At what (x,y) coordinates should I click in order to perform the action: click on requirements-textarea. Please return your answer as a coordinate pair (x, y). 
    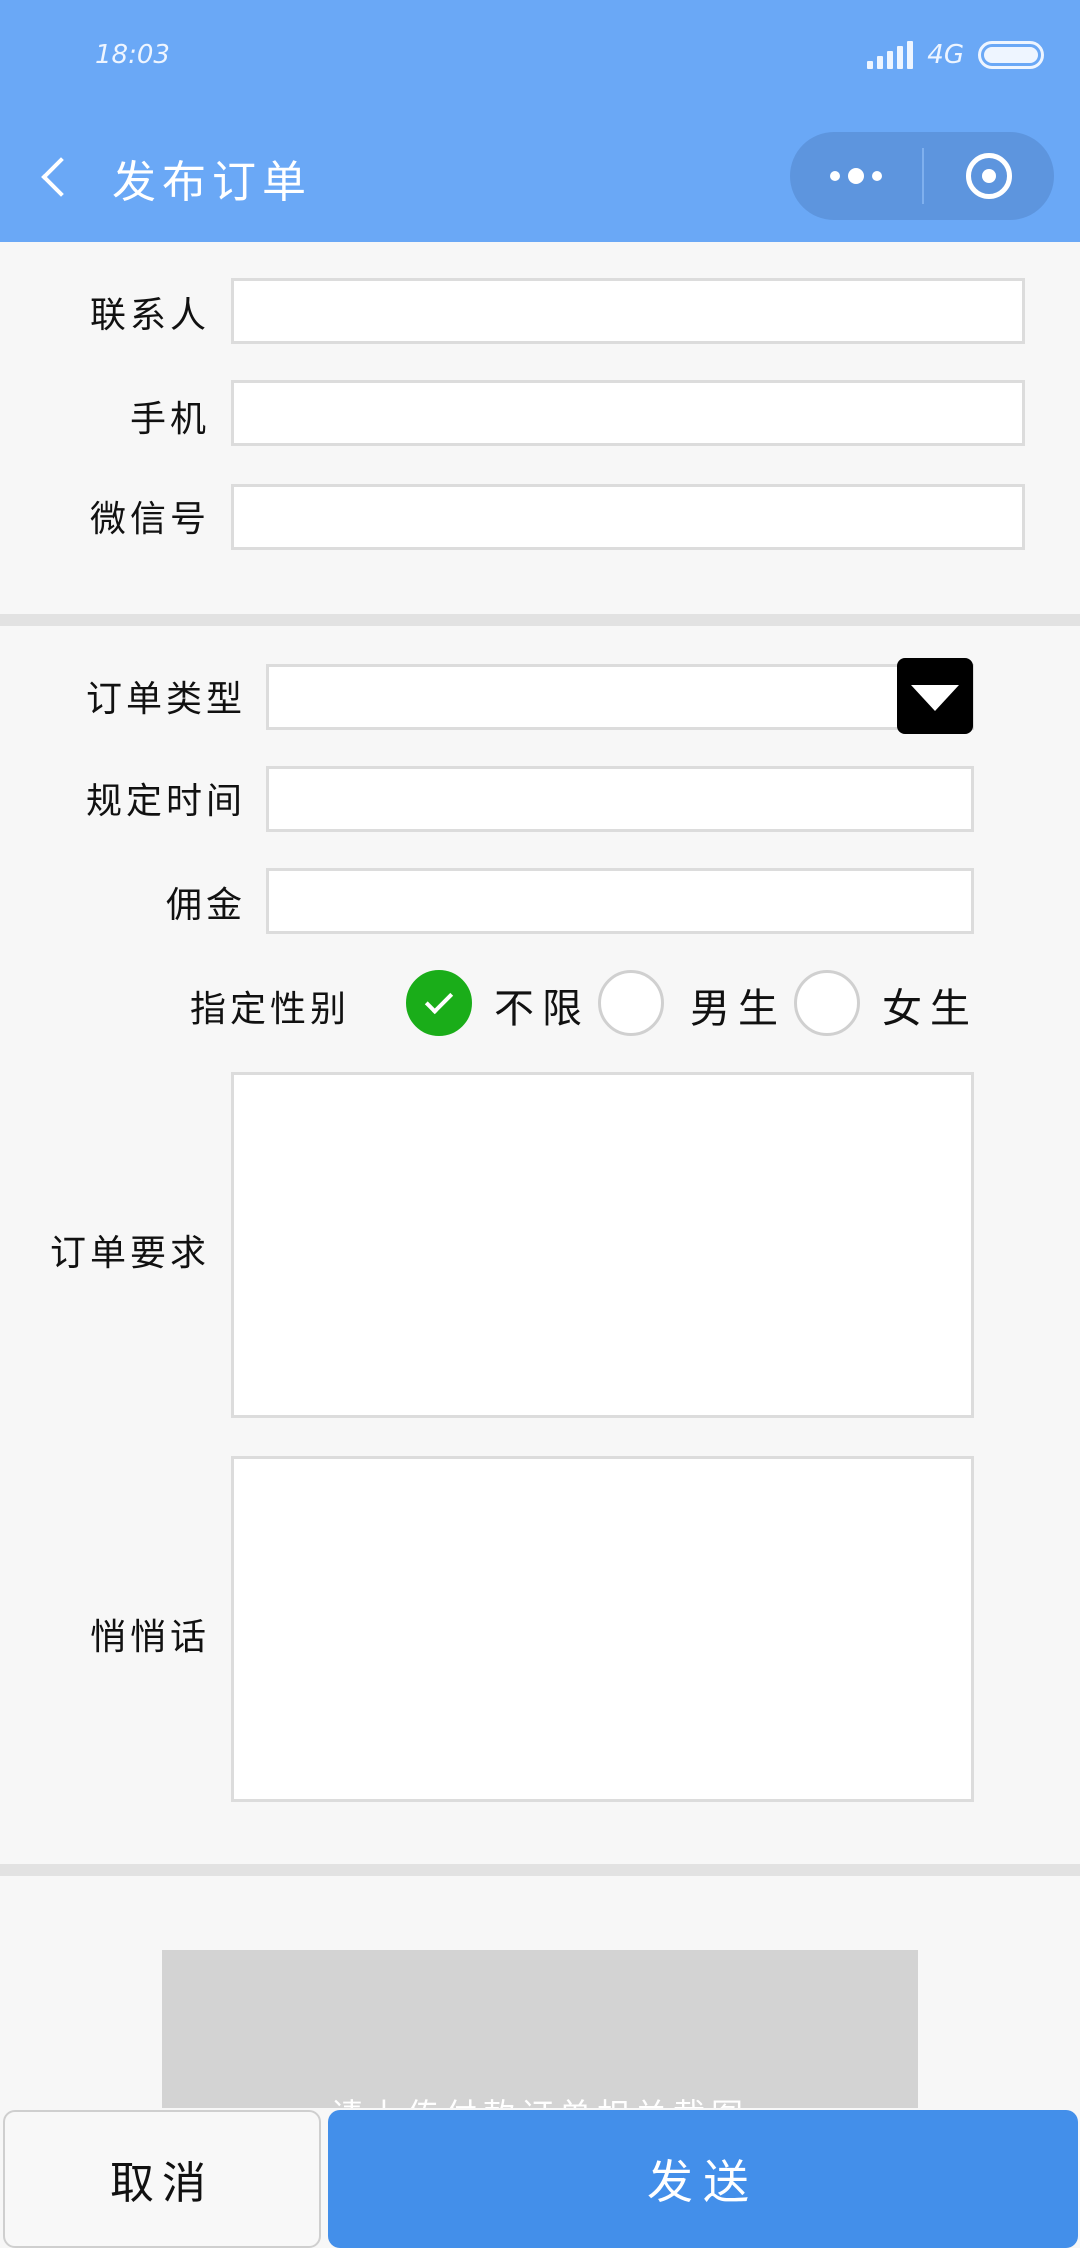
    Looking at the image, I should click on (602, 1245).